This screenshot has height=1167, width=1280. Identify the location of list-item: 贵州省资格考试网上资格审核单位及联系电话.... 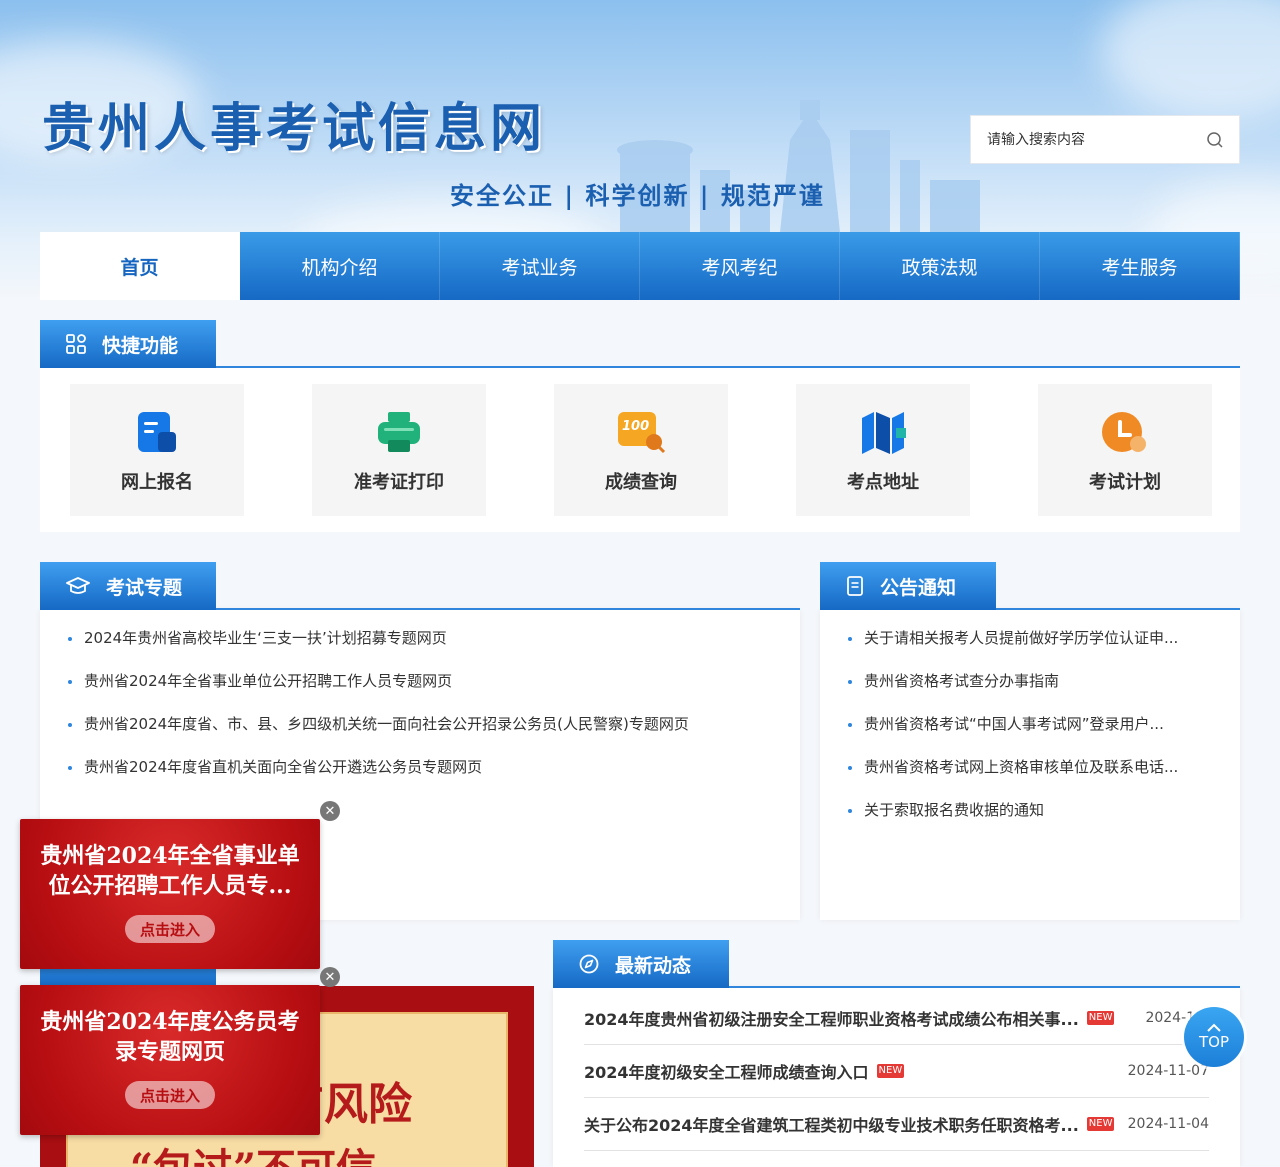
(1013, 767).